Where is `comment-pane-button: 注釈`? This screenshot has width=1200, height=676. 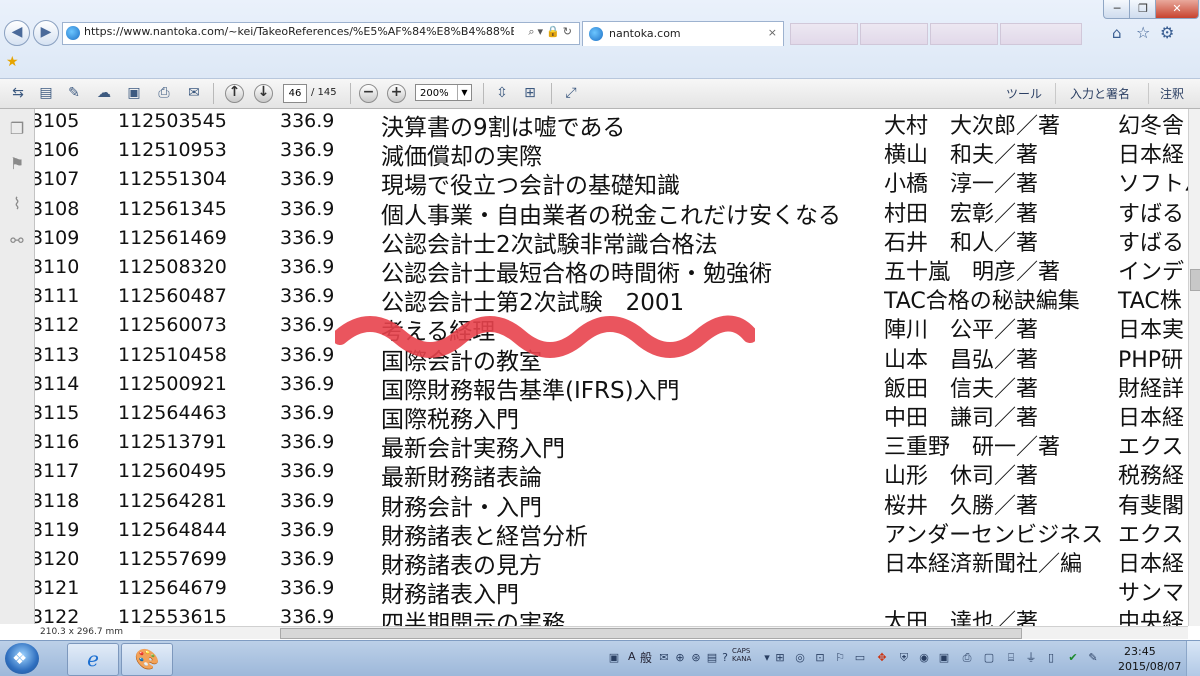 comment-pane-button: 注釈 is located at coordinates (1172, 93).